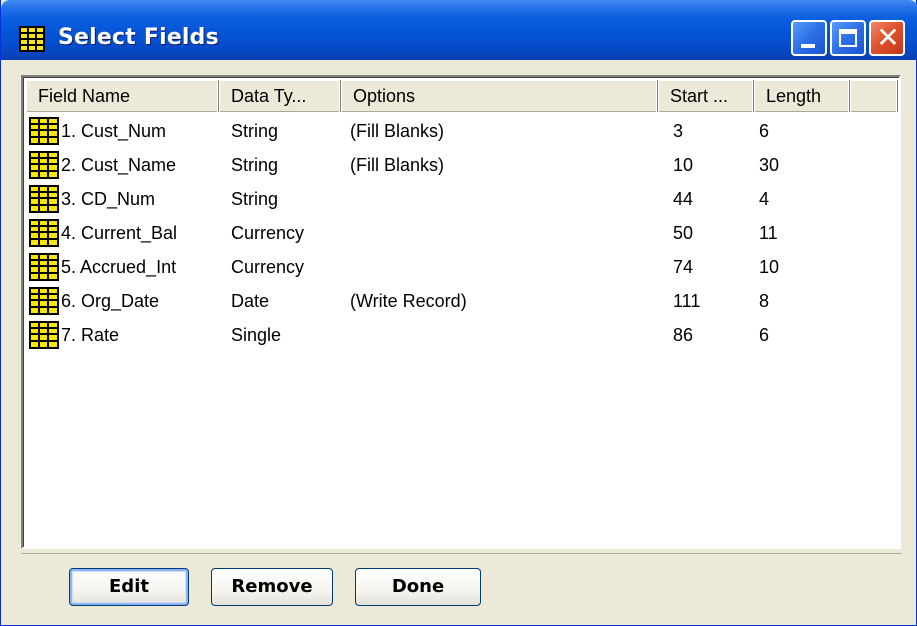 The image size is (917, 626). I want to click on table-row: 4. Current_Bal Currency 50 11, so click(462, 233).